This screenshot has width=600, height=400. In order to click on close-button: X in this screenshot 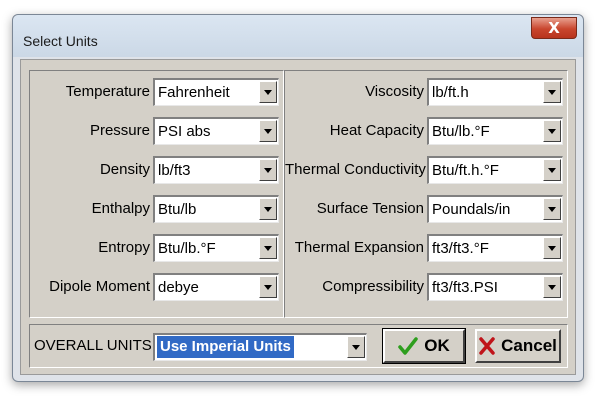, I will do `click(554, 28)`.